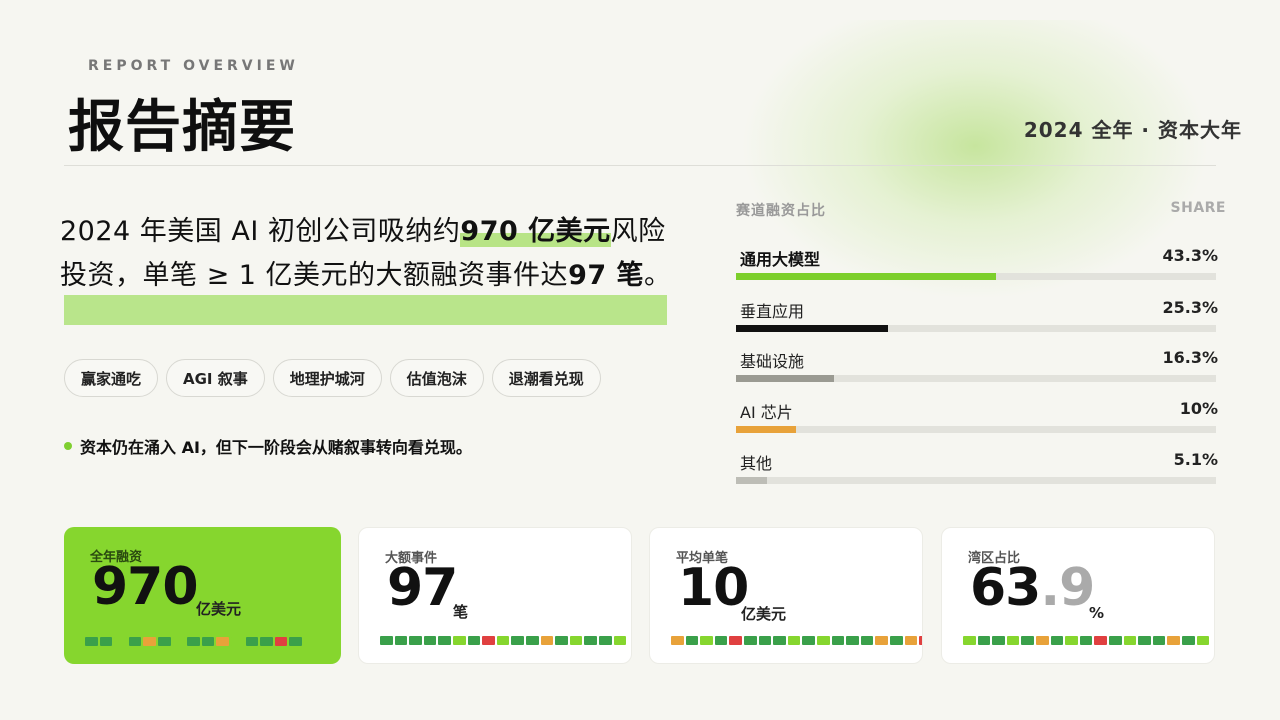 This screenshot has width=1280, height=720. What do you see at coordinates (1067, 588) in the screenshot?
I see `stat-card-value-decimal: .9` at bounding box center [1067, 588].